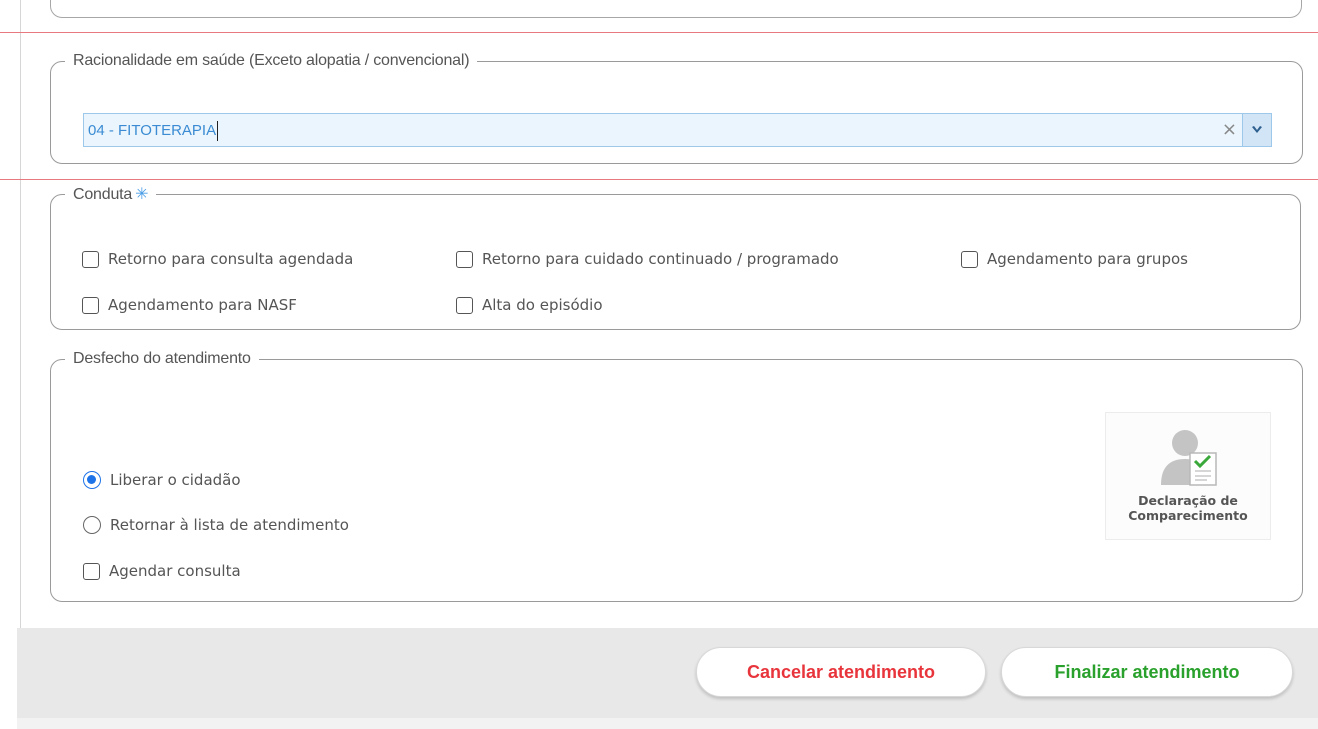  I want to click on declaracao-label: Declaração de Comparecimento, so click(1187, 508).